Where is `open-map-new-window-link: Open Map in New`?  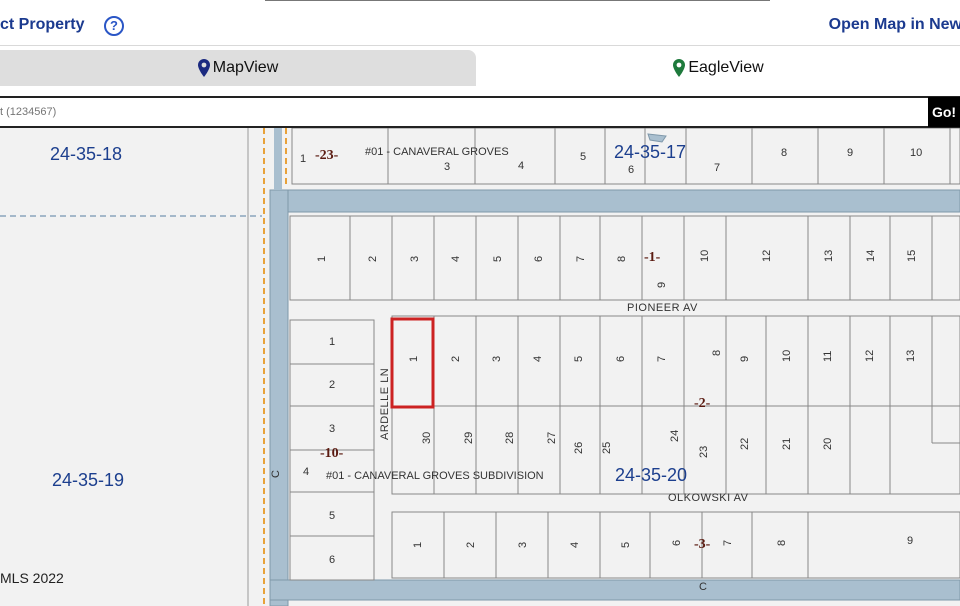
open-map-new-window-link: Open Map in New is located at coordinates (894, 25).